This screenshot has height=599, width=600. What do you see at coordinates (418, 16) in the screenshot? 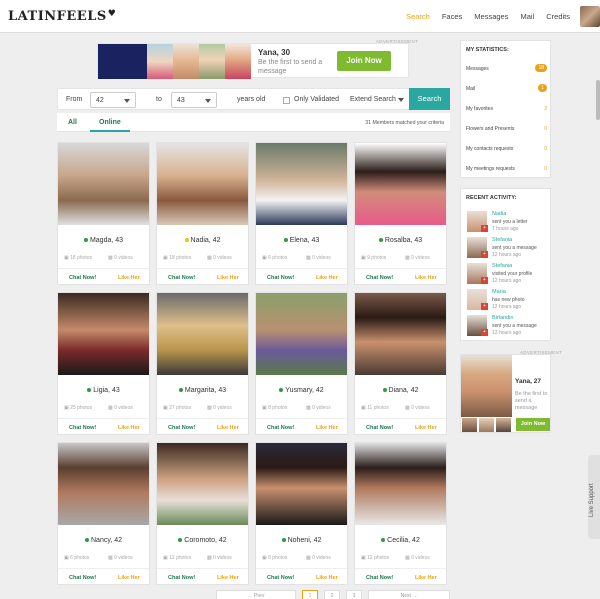
I see `nav-search: Search` at bounding box center [418, 16].